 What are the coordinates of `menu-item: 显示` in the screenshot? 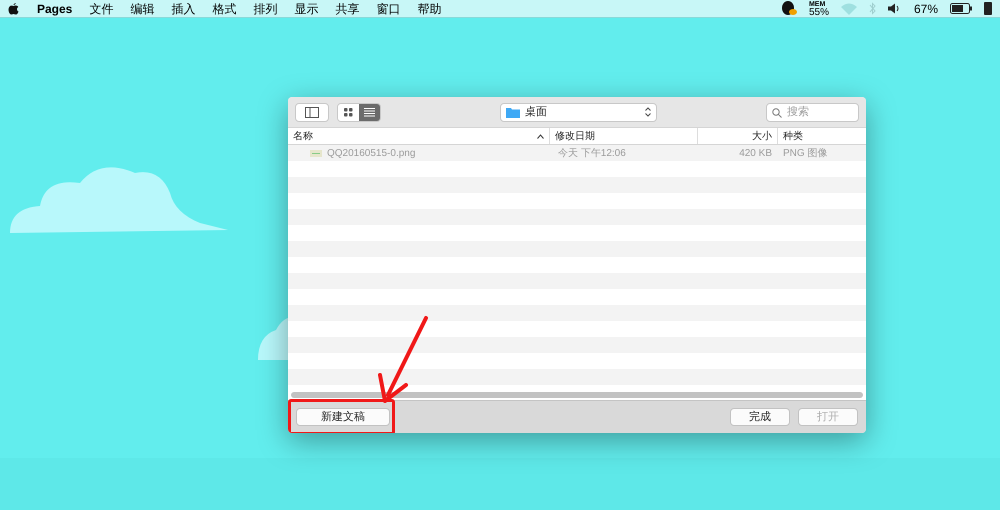 It's located at (306, 9).